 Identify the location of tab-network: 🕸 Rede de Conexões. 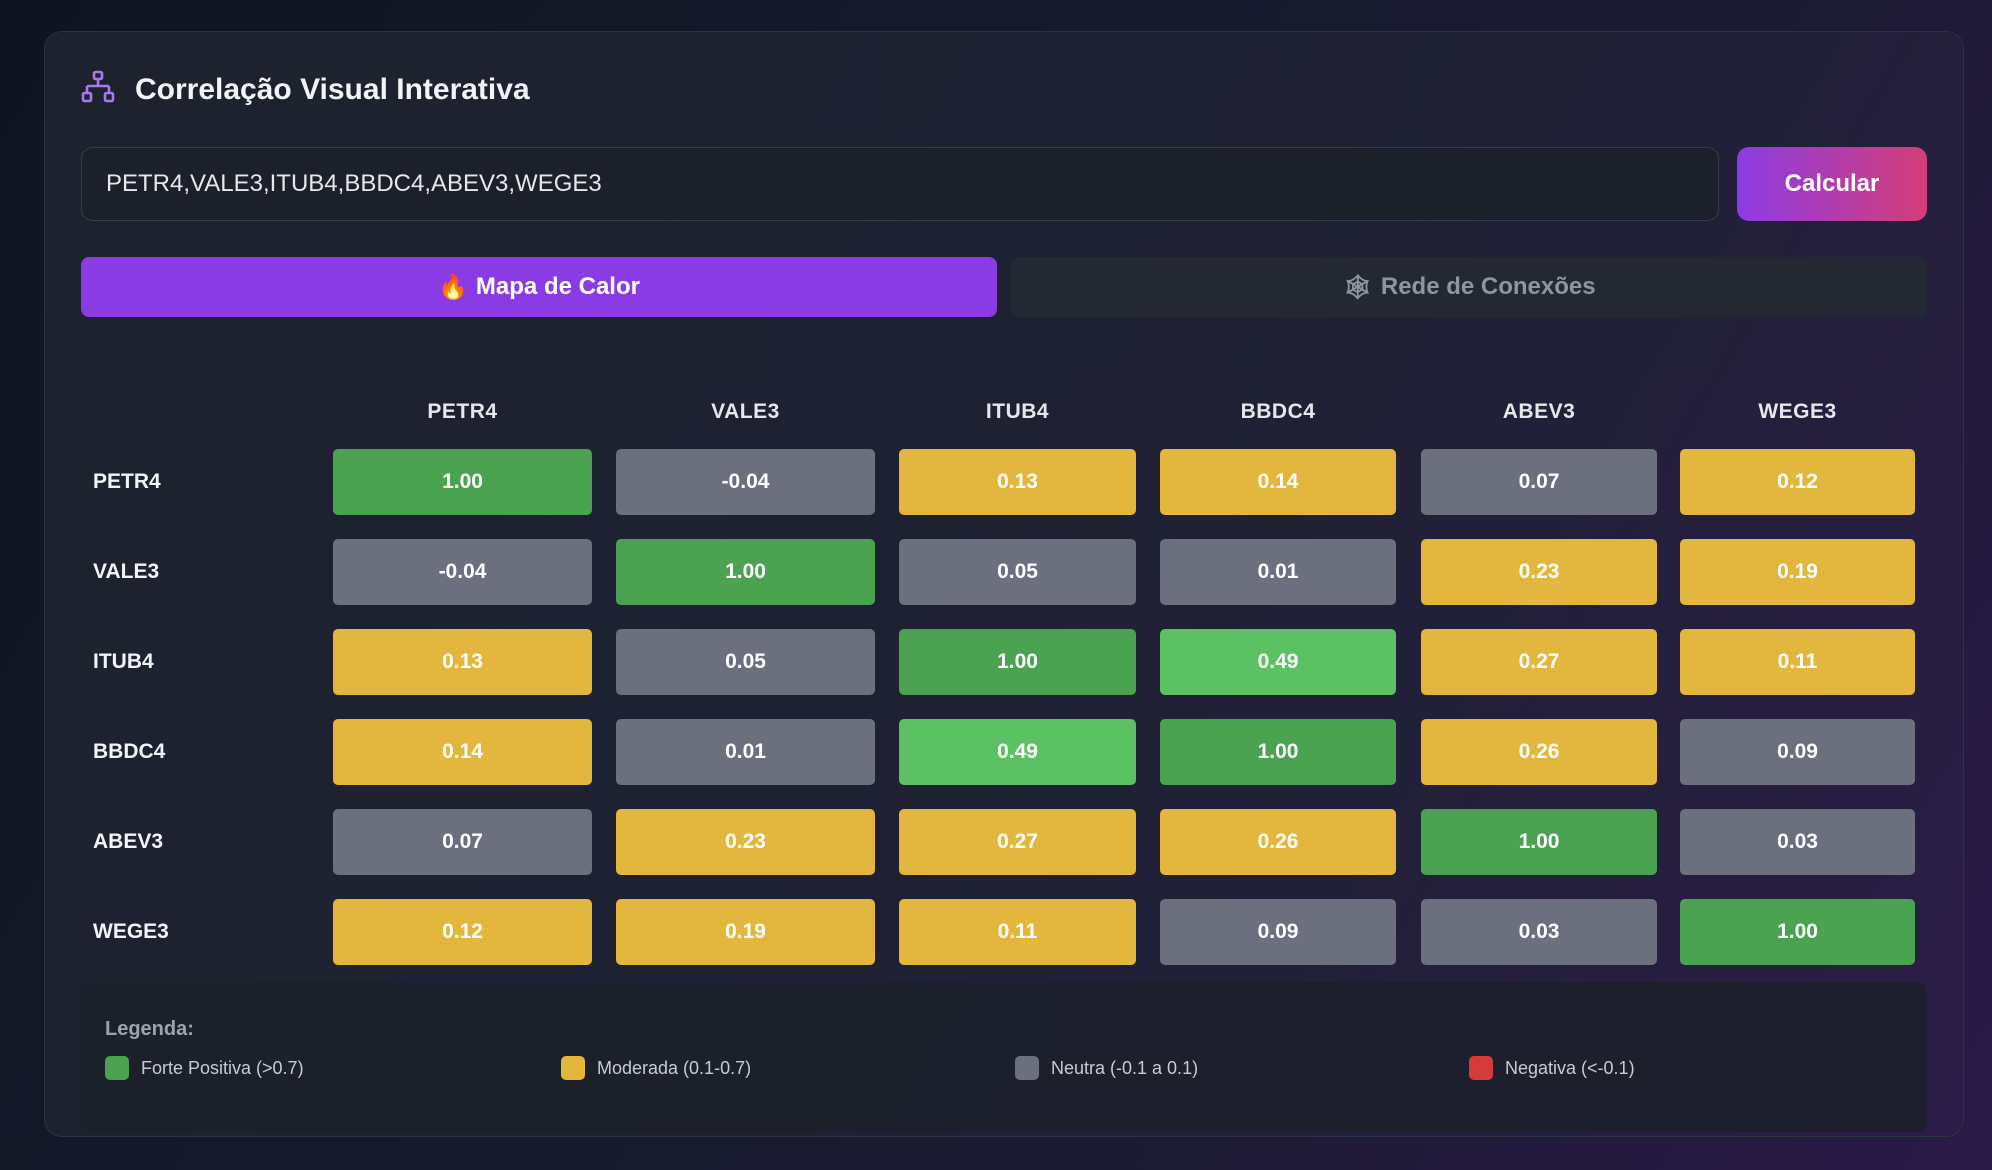
(1469, 287).